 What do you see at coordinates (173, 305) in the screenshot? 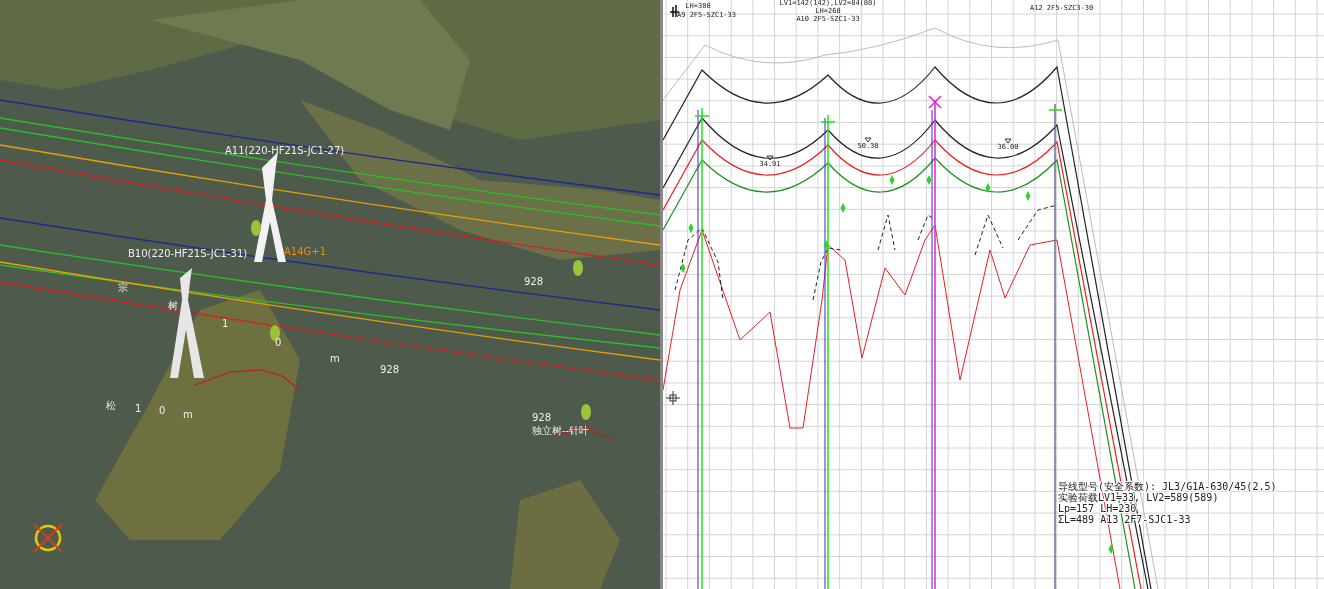
I see `map-label: 树` at bounding box center [173, 305].